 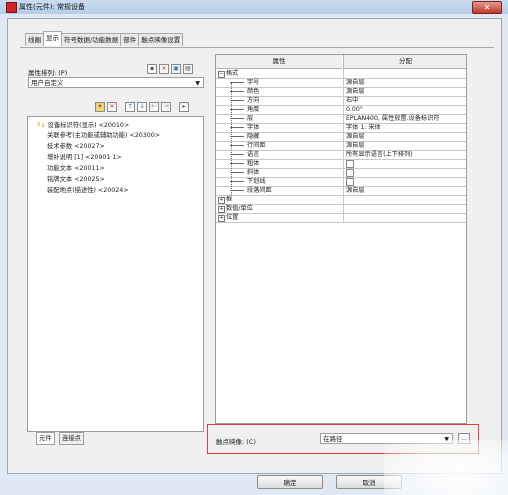 I want to click on property-name-cell: 字号, so click(x=279, y=82).